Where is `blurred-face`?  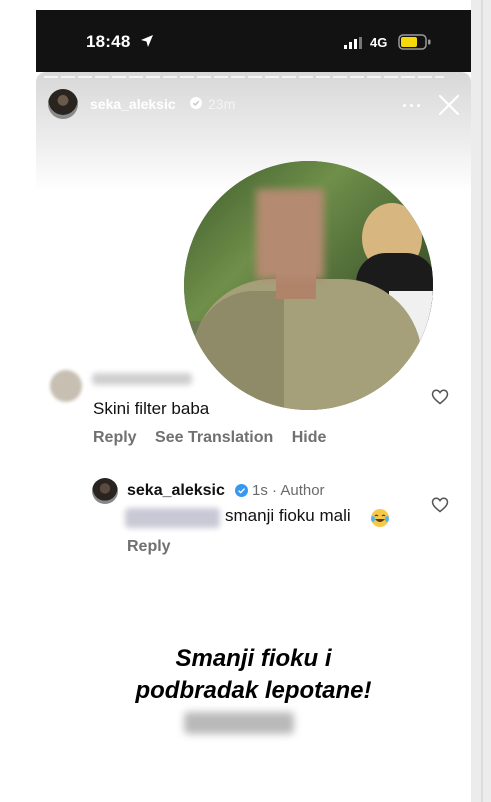
blurred-face is located at coordinates (290, 234).